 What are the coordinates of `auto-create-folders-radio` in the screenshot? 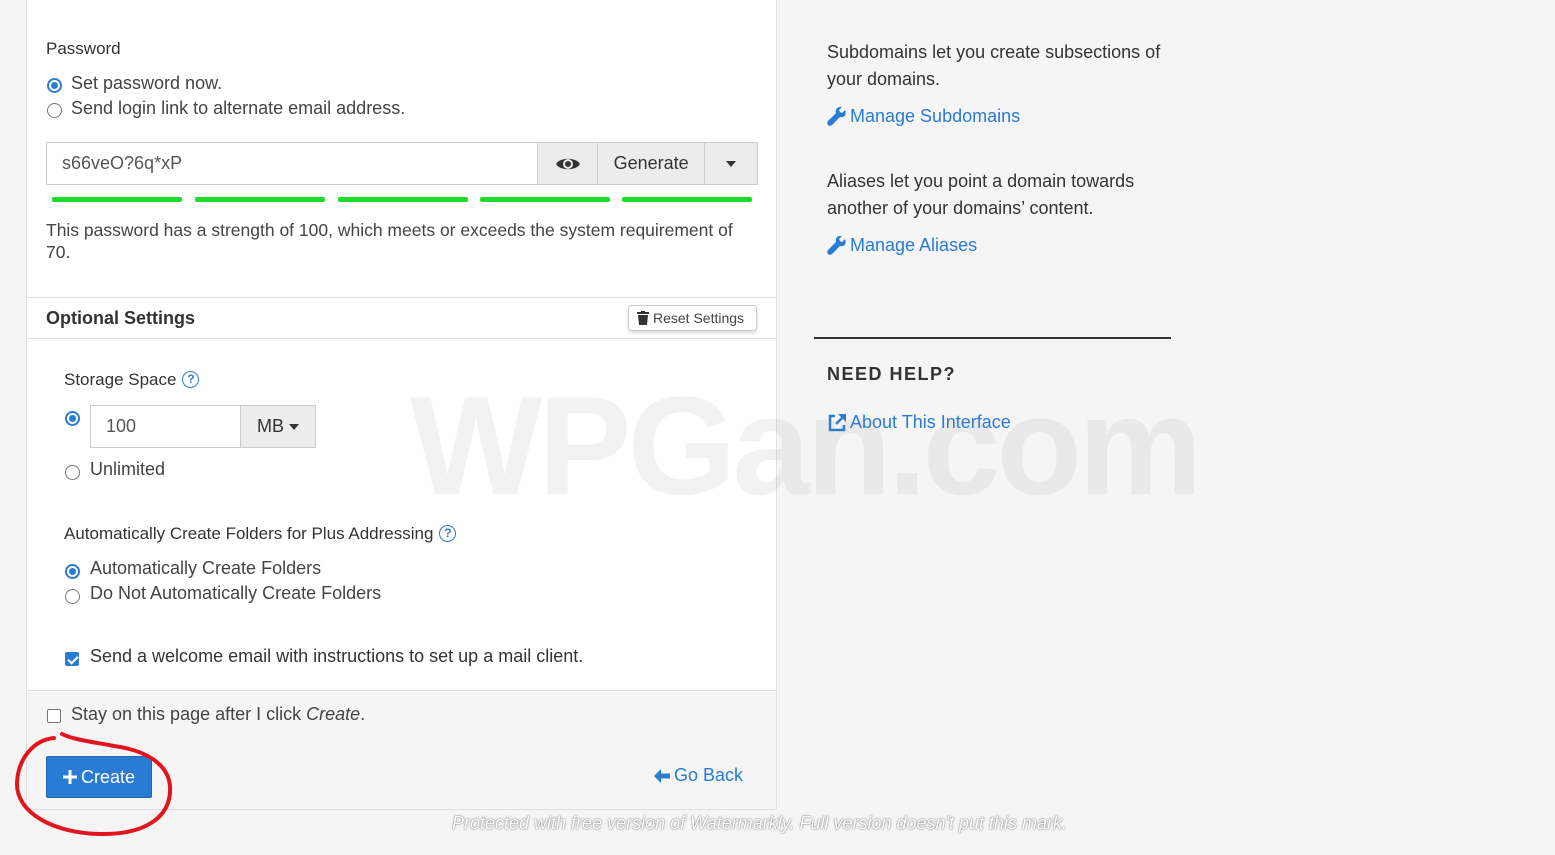 It's located at (72, 571).